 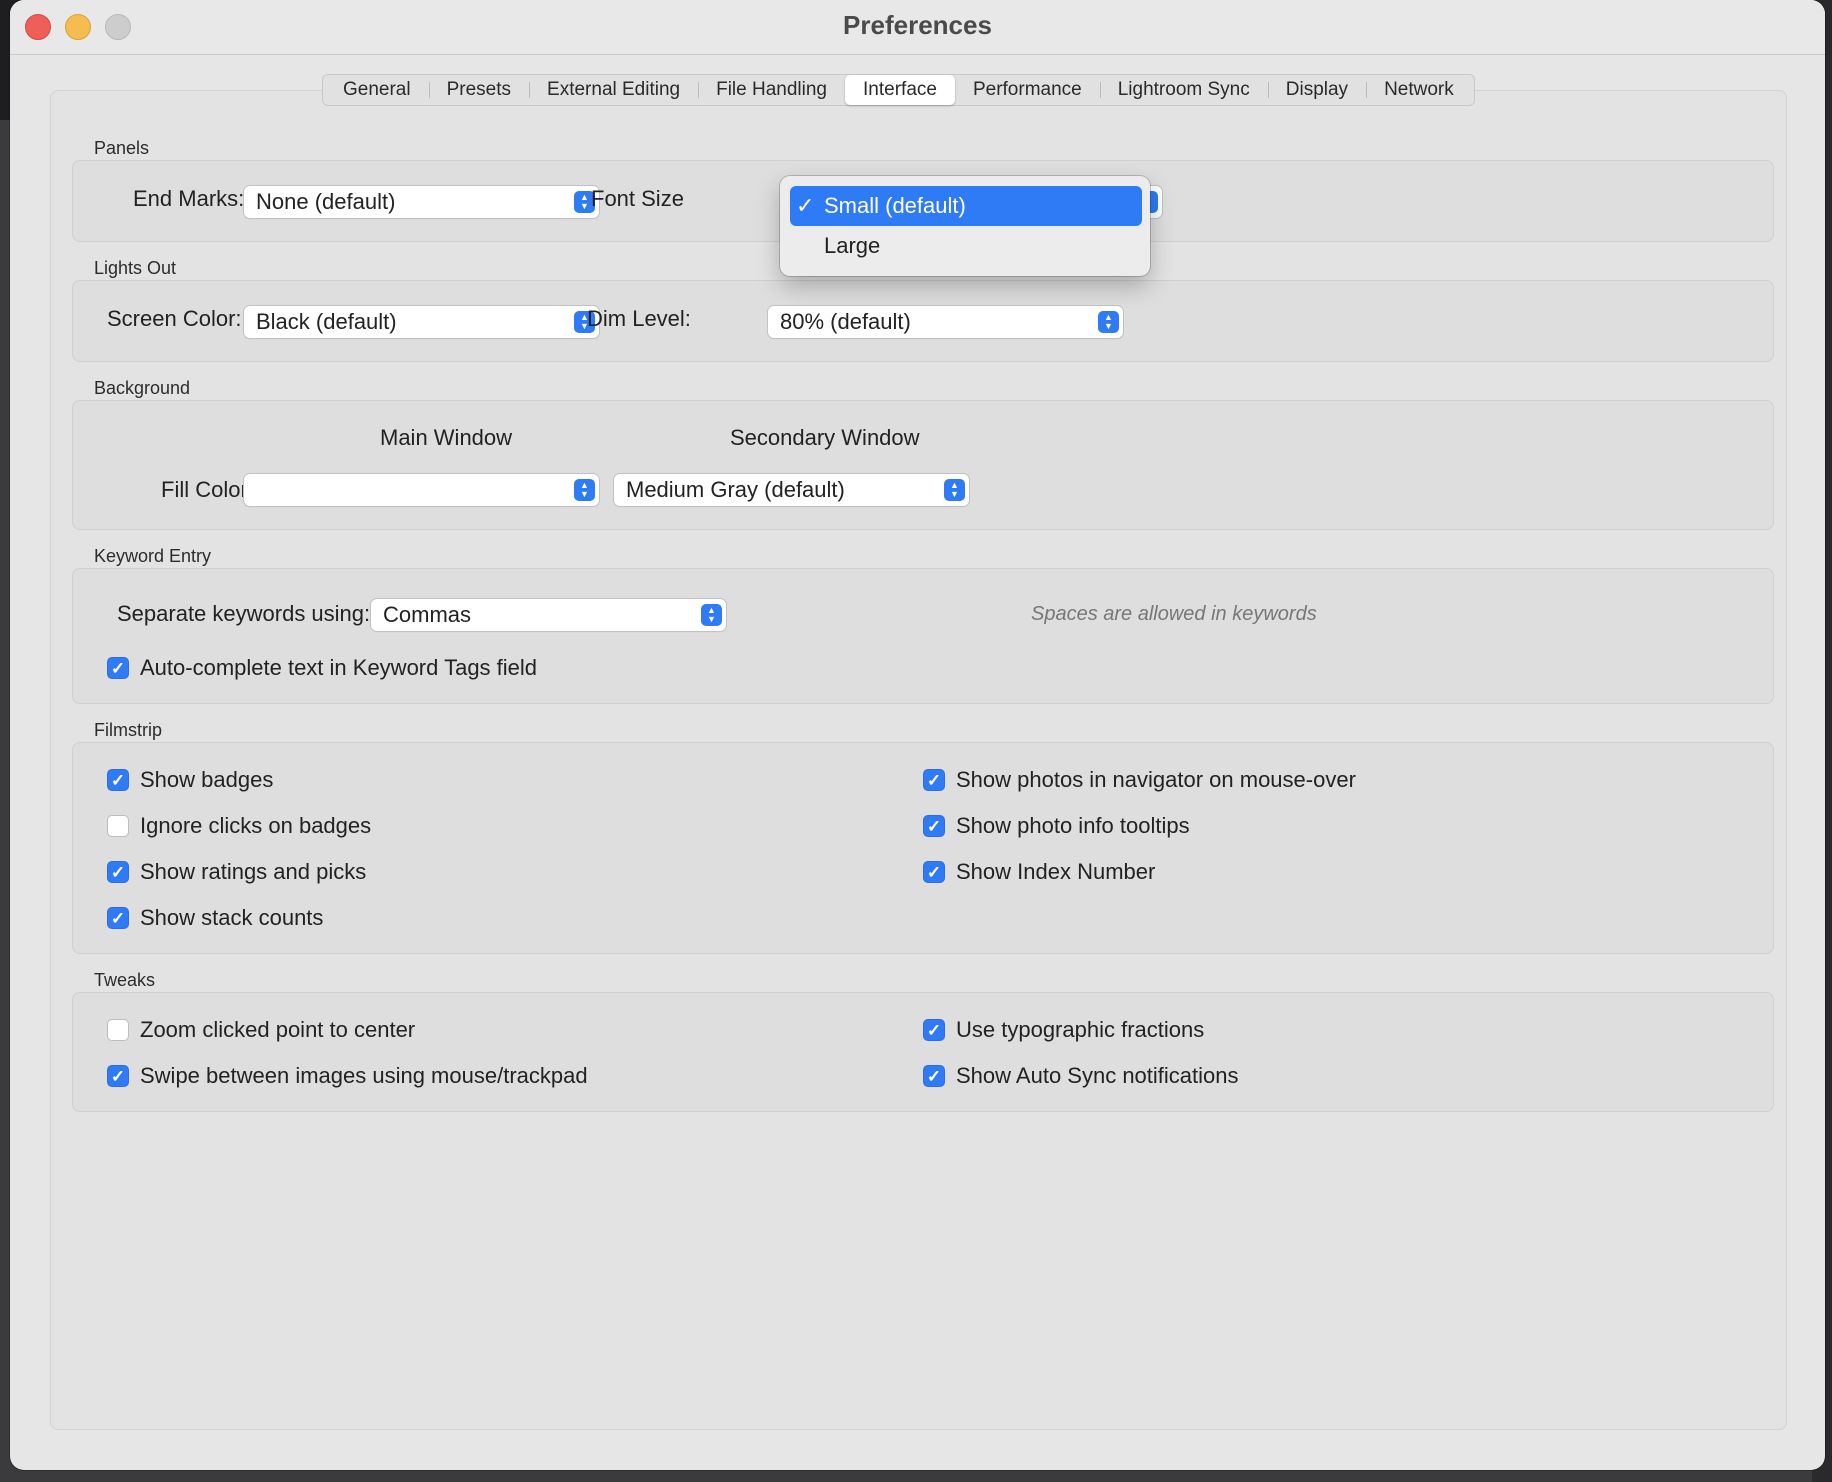 I want to click on keyword-hint-text: Spaces are allowed in keywords, so click(x=1174, y=614).